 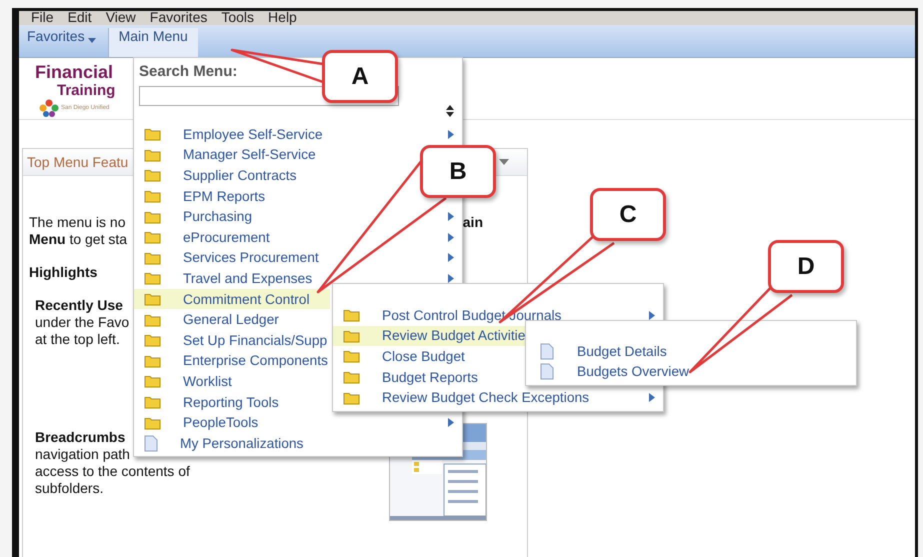 I want to click on menu-item: Services Procurement, so click(x=298, y=258).